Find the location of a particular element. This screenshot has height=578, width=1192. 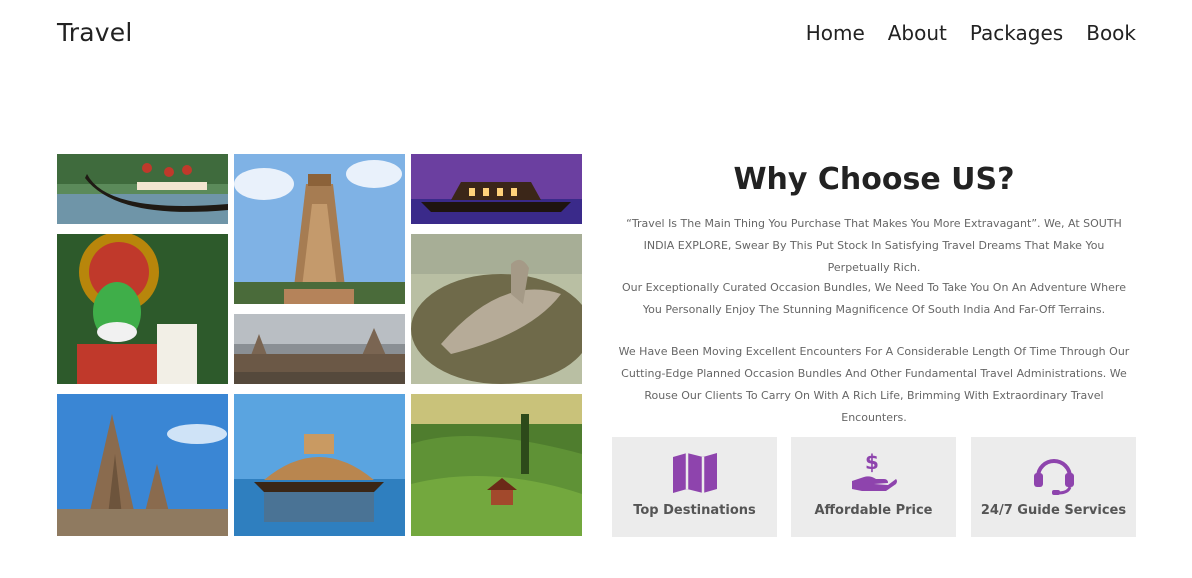

gallery-image-boat-race is located at coordinates (142, 189).